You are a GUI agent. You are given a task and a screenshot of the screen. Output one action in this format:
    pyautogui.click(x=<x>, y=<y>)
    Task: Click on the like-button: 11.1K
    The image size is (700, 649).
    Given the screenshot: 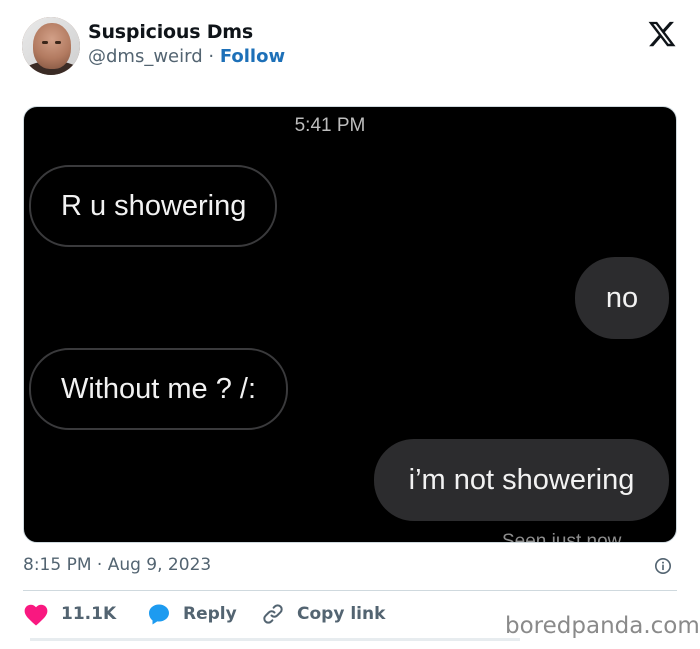 What is the action you would take?
    pyautogui.click(x=69, y=614)
    